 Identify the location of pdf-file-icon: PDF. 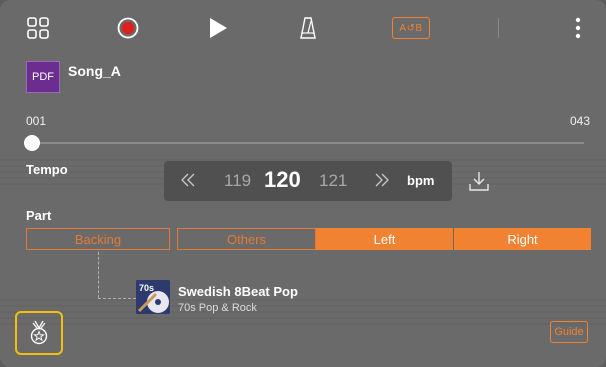
(43, 77).